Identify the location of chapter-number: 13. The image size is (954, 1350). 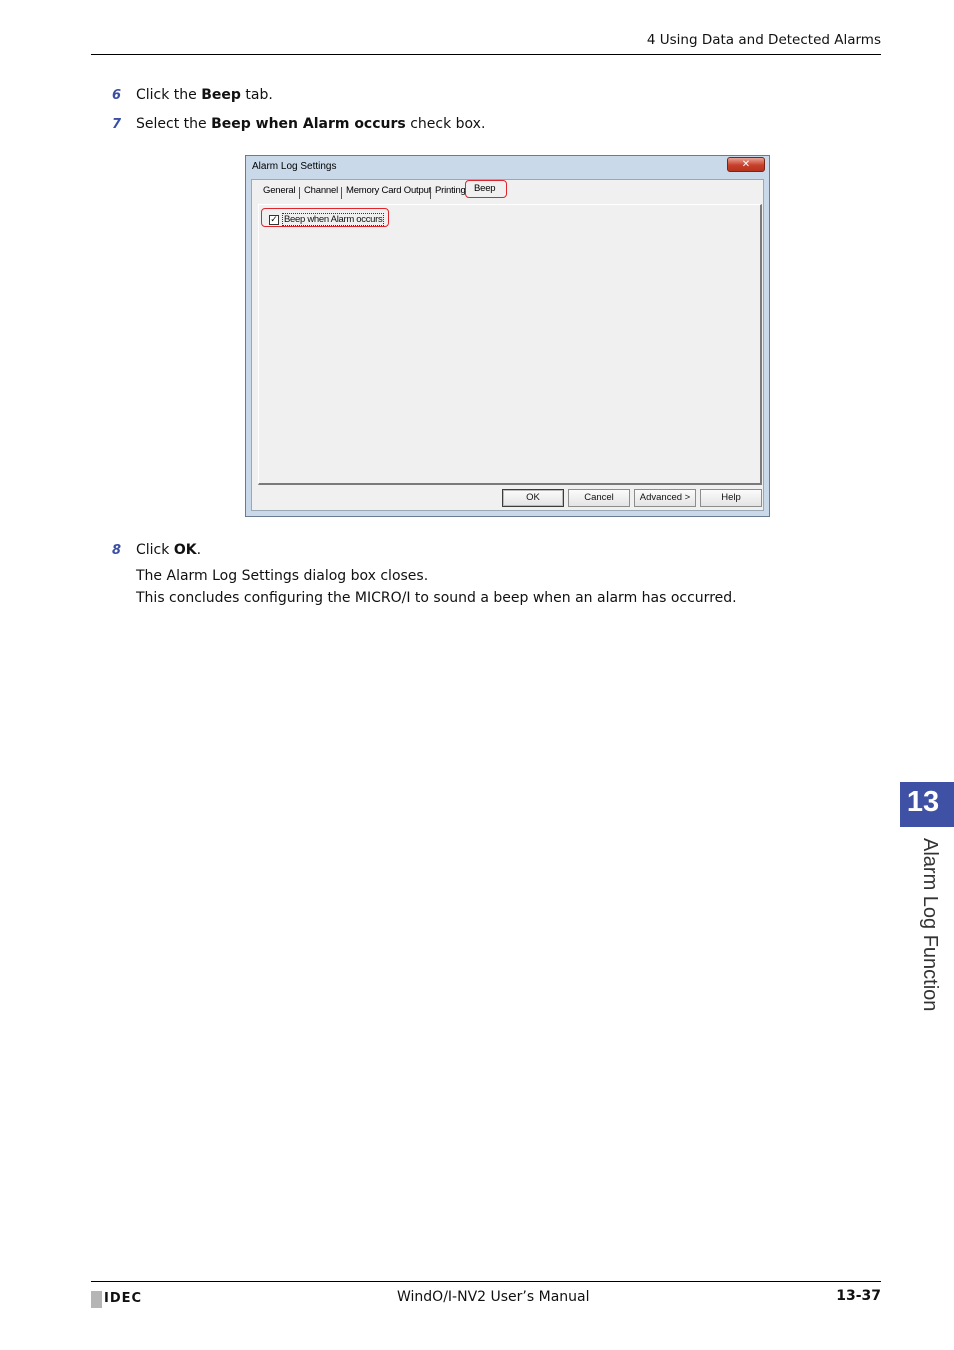
(923, 802).